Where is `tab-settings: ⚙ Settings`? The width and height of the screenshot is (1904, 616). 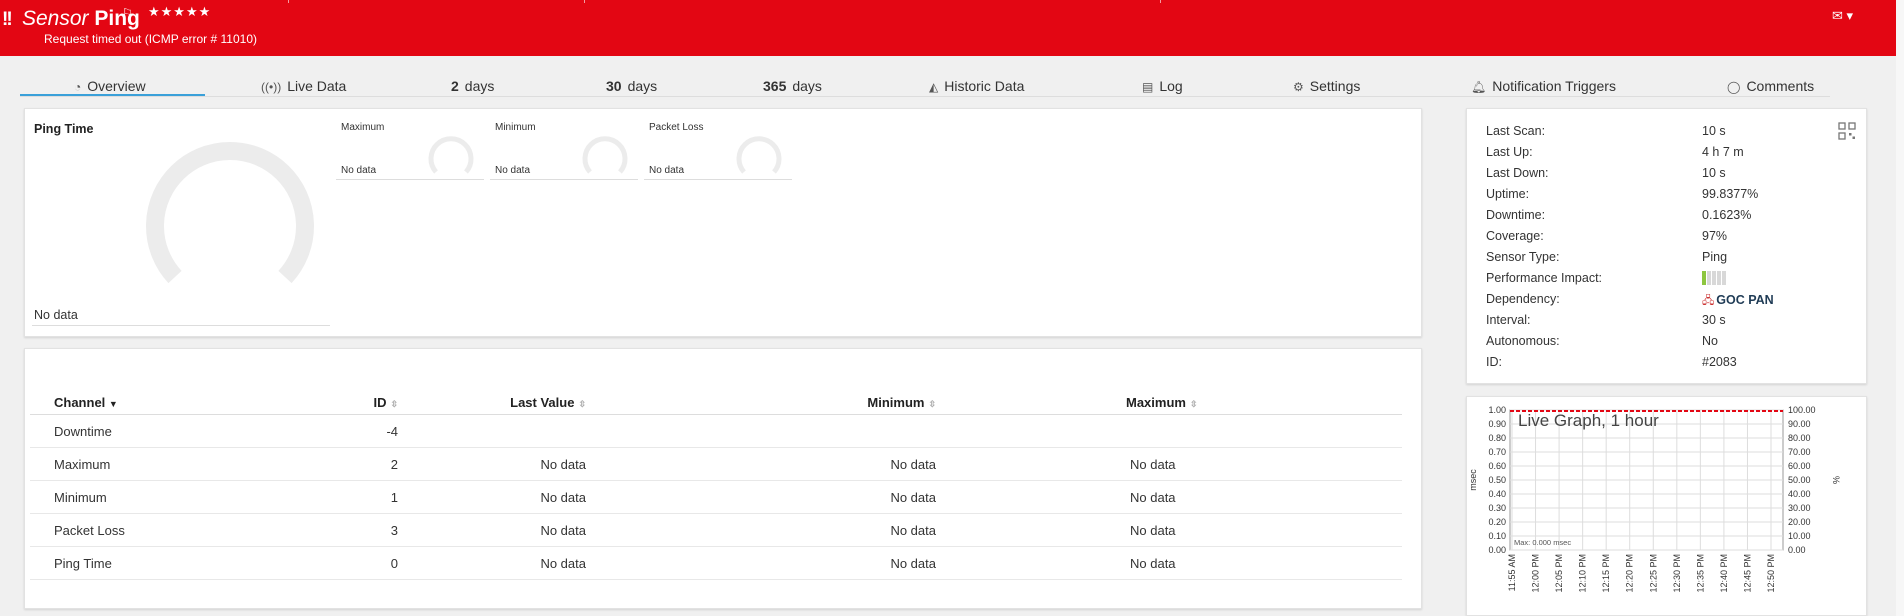
tab-settings: ⚙ Settings is located at coordinates (1326, 86).